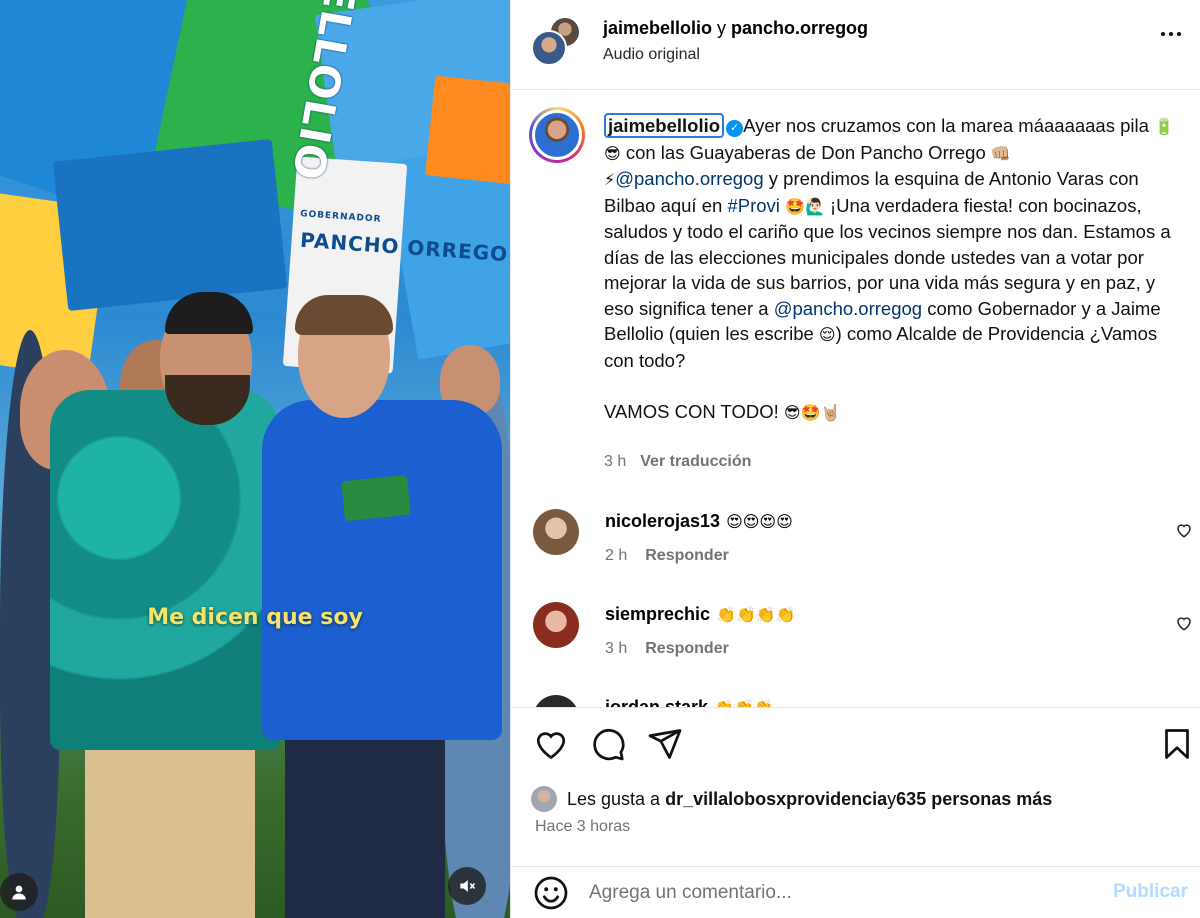 Image resolution: width=1200 pixels, height=918 pixels. What do you see at coordinates (657, 28) in the screenshot?
I see `username-link: jaimebellolio` at bounding box center [657, 28].